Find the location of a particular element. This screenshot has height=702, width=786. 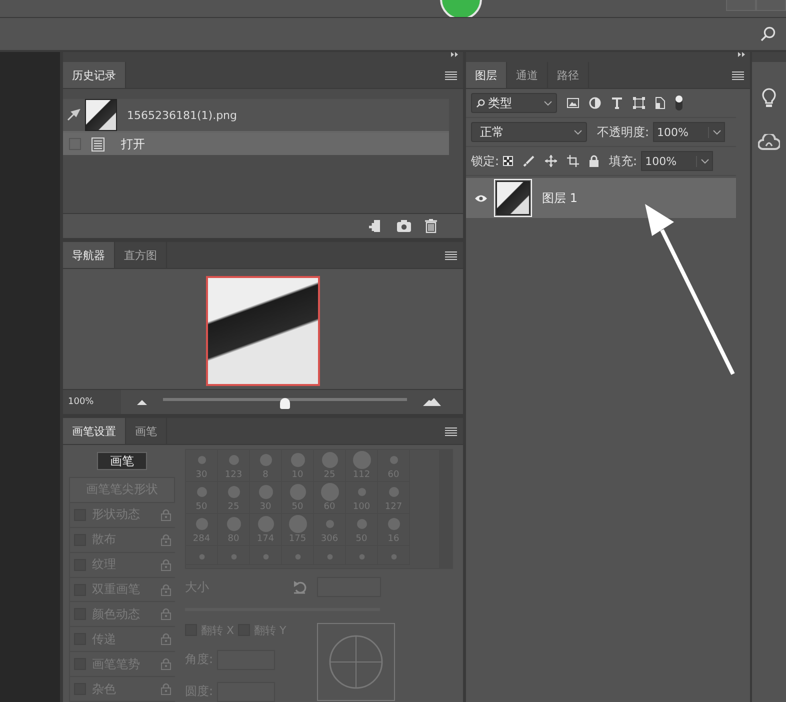

filter-dropdown: 类型 is located at coordinates (514, 103).